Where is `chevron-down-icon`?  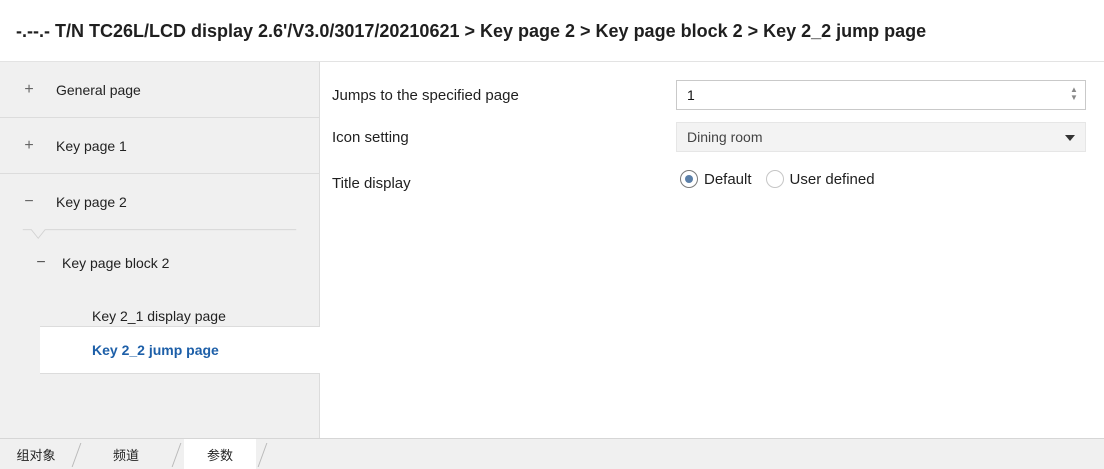
chevron-down-icon is located at coordinates (1070, 138).